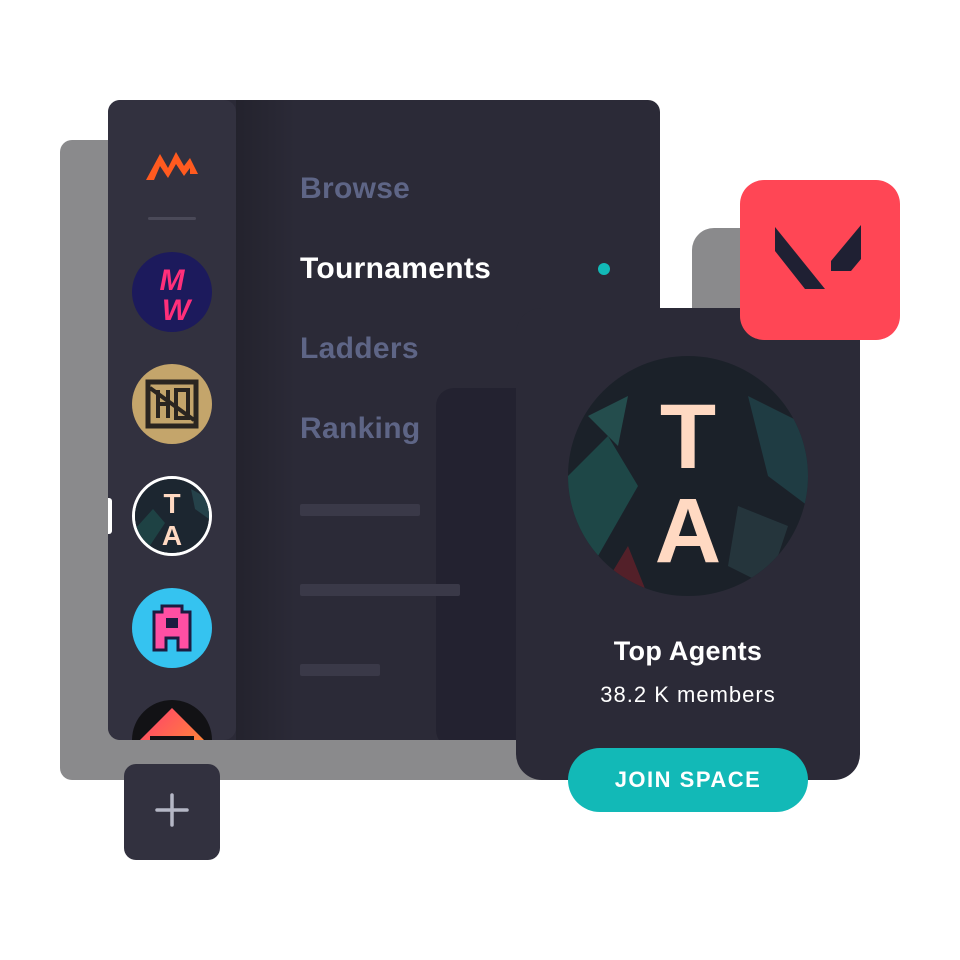  I want to click on valorant-logo-icon, so click(820, 260).